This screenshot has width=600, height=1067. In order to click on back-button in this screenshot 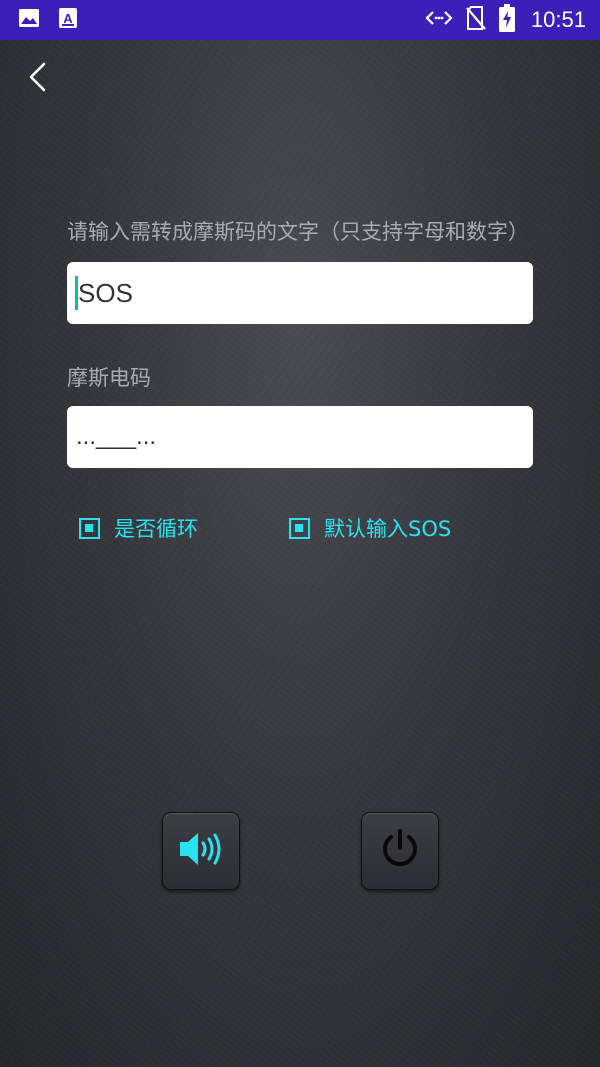, I will do `click(38, 77)`.